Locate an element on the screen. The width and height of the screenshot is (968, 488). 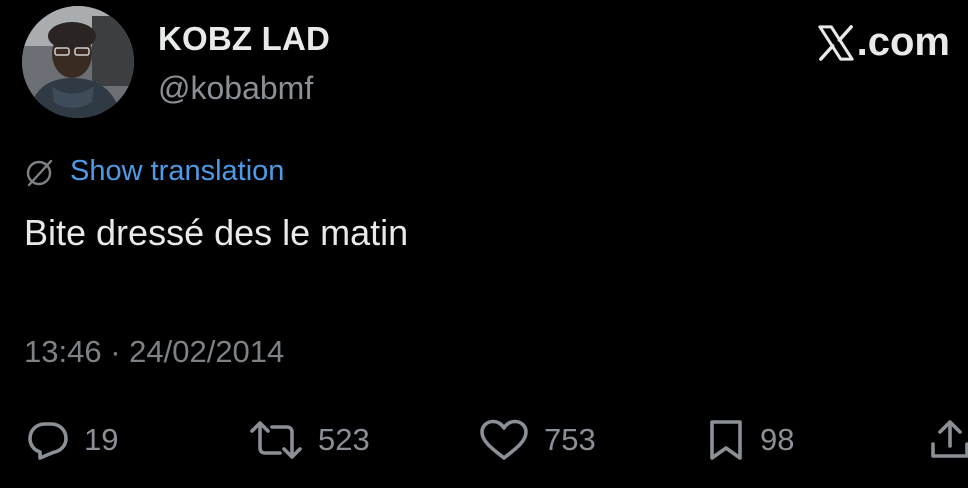
translation-row: Show translation is located at coordinates (154, 171).